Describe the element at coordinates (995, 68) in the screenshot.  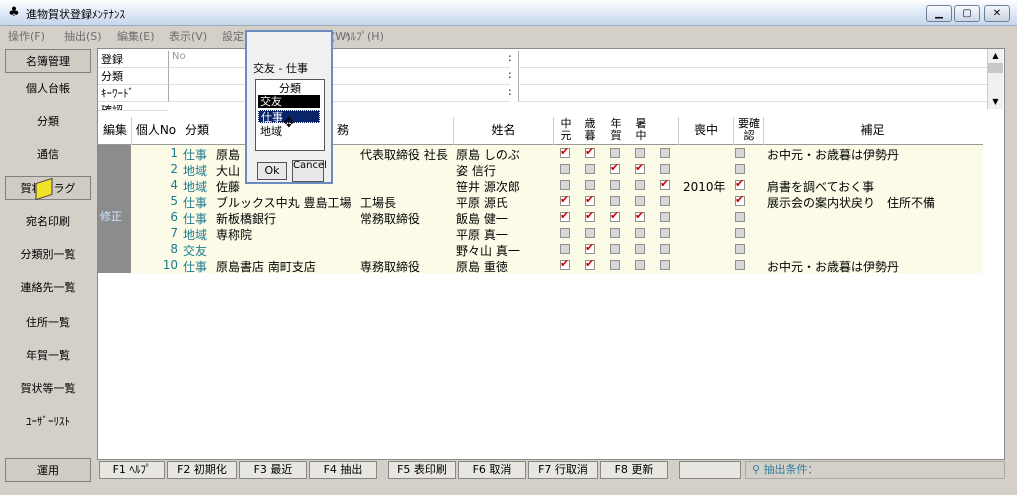
I see `scroll-thumb` at that location.